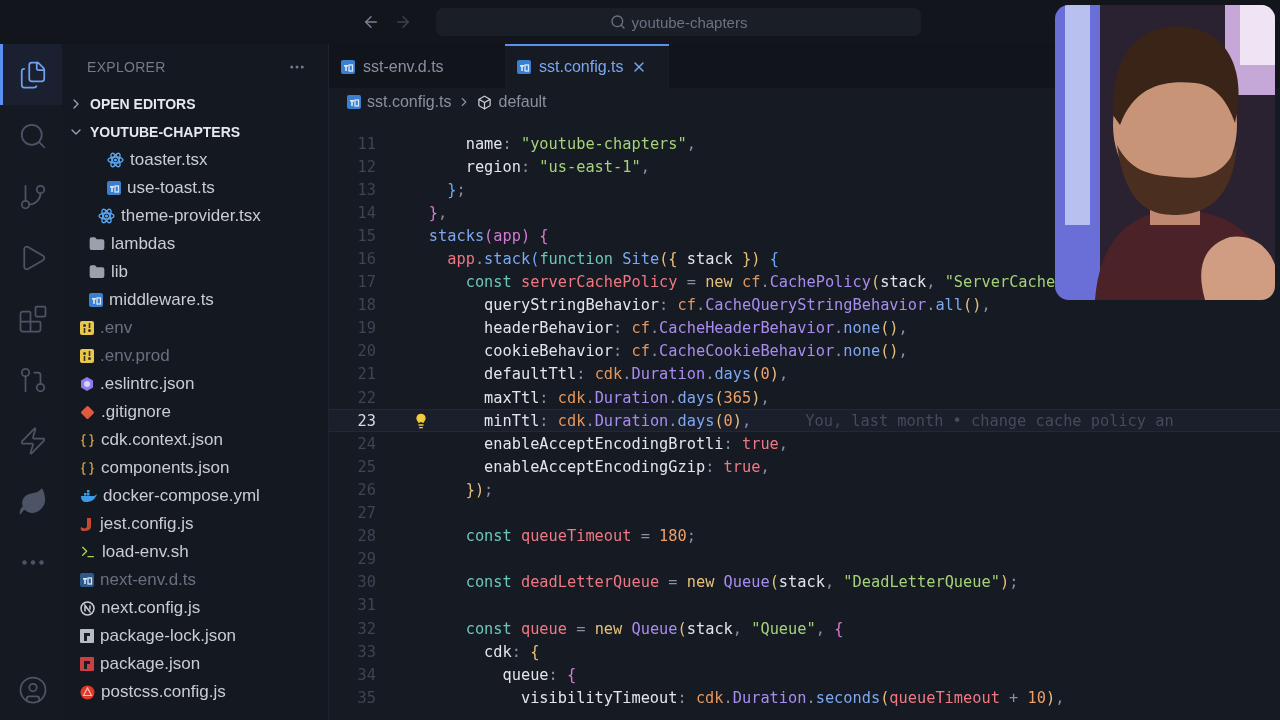 Image resolution: width=1280 pixels, height=720 pixels. I want to click on code-line: app.stack(function Site({ stack }) {, so click(613, 259).